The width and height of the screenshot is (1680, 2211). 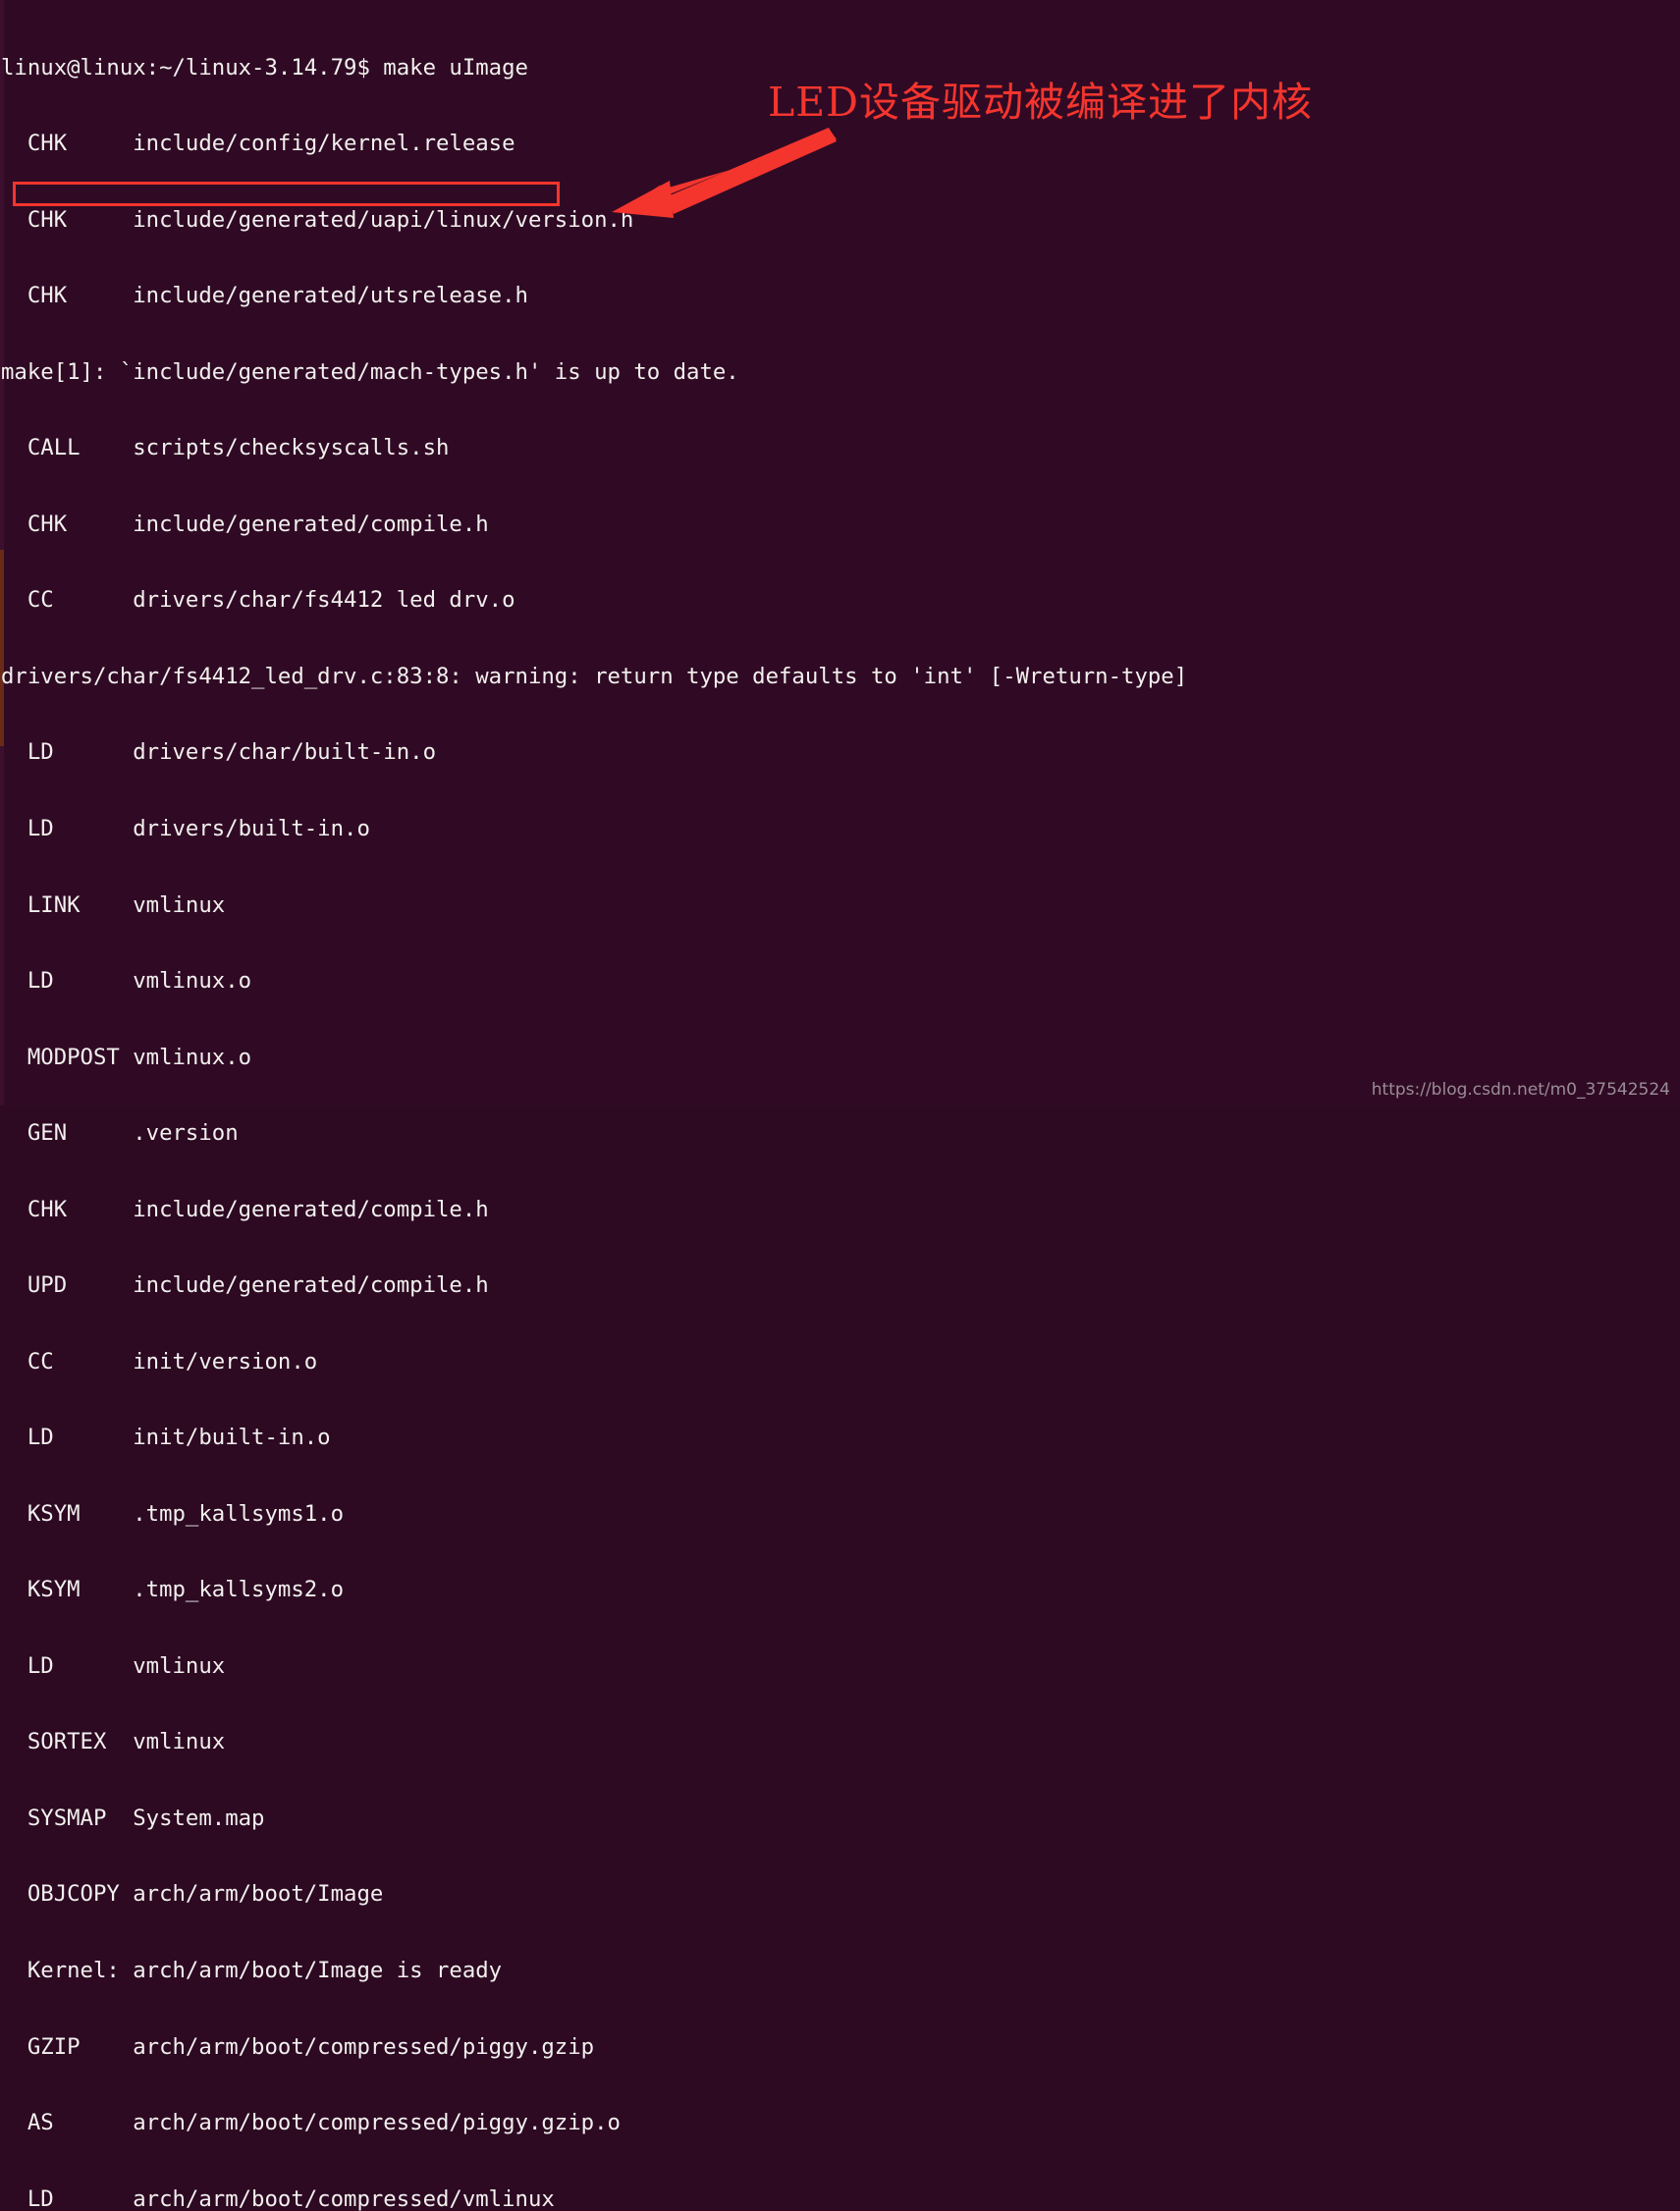 What do you see at coordinates (258, 601) in the screenshot?
I see `terminal-line-highlighted: CC drivers/char/fs4412 led drv.o` at bounding box center [258, 601].